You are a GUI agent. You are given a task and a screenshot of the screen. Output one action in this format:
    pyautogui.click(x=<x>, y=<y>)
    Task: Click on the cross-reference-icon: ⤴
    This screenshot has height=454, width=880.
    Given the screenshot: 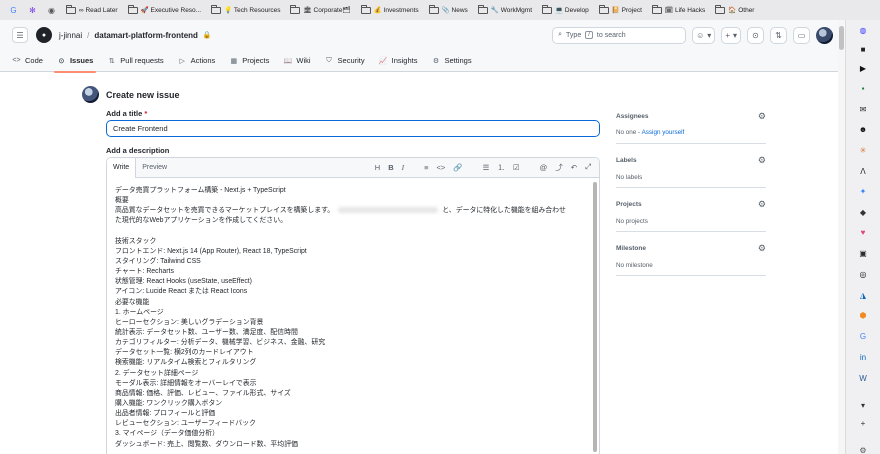 What is the action you would take?
    pyautogui.click(x=559, y=167)
    